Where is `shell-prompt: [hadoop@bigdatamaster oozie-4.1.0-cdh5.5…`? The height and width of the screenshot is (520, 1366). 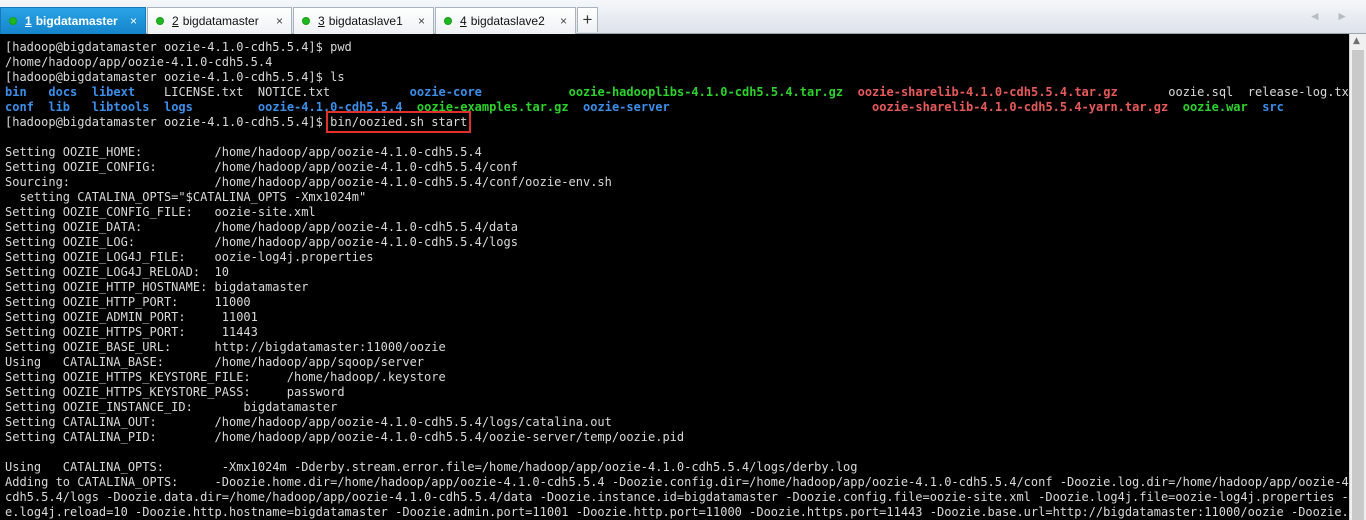 shell-prompt: [hadoop@bigdatamaster oozie-4.1.0-cdh5.5… is located at coordinates (168, 122).